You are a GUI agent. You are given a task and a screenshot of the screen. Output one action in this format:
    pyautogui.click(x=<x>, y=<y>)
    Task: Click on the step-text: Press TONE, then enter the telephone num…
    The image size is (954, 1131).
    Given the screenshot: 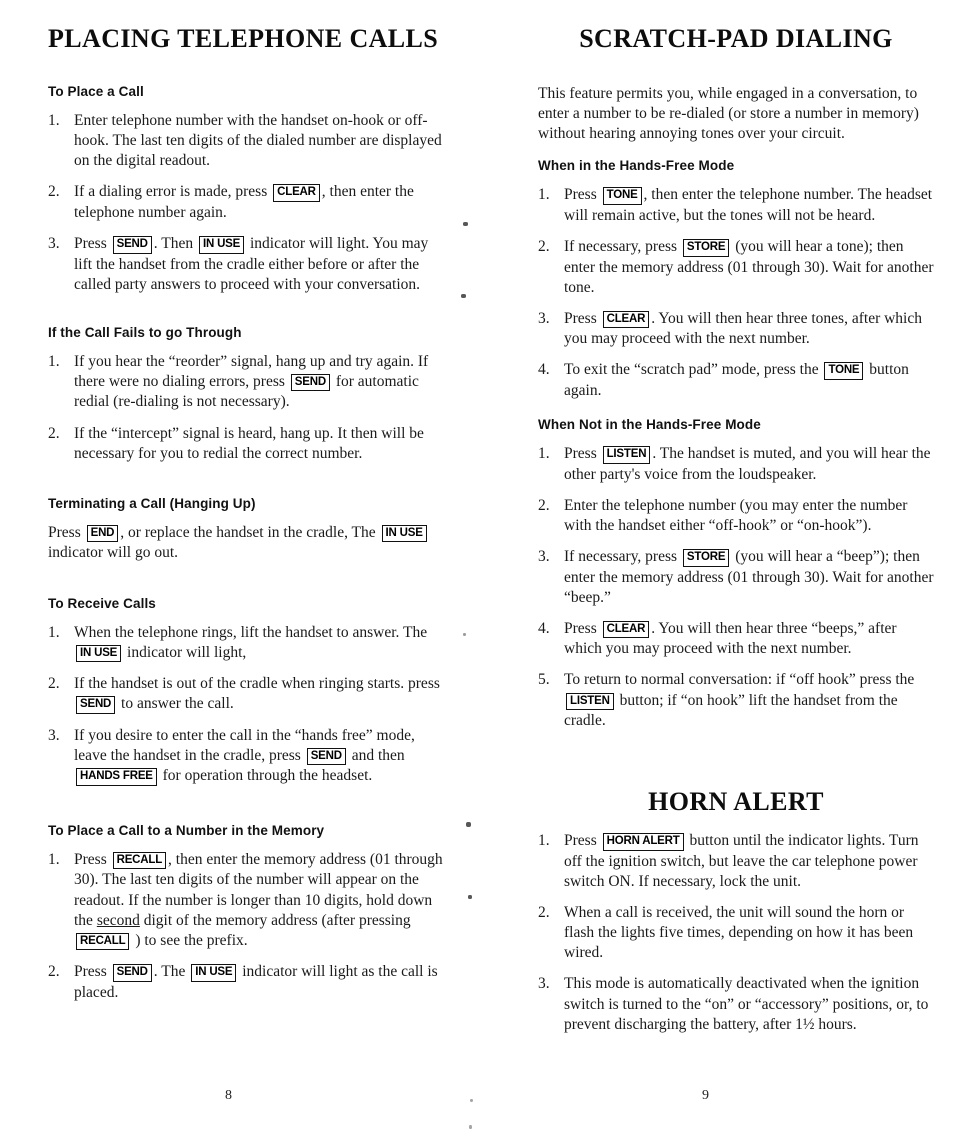 What is the action you would take?
    pyautogui.click(x=748, y=205)
    